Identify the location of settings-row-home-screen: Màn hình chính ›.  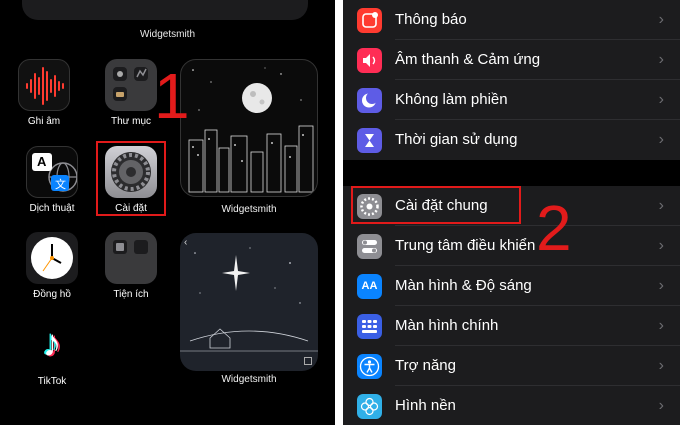
(511, 326).